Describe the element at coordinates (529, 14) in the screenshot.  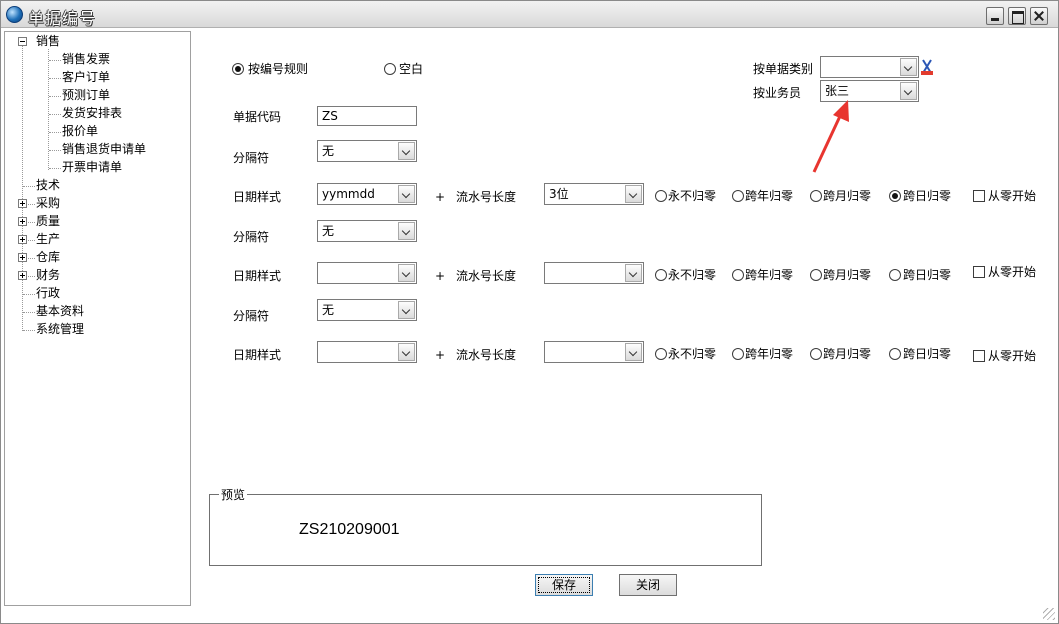
I see `title-bar: 单据编号` at that location.